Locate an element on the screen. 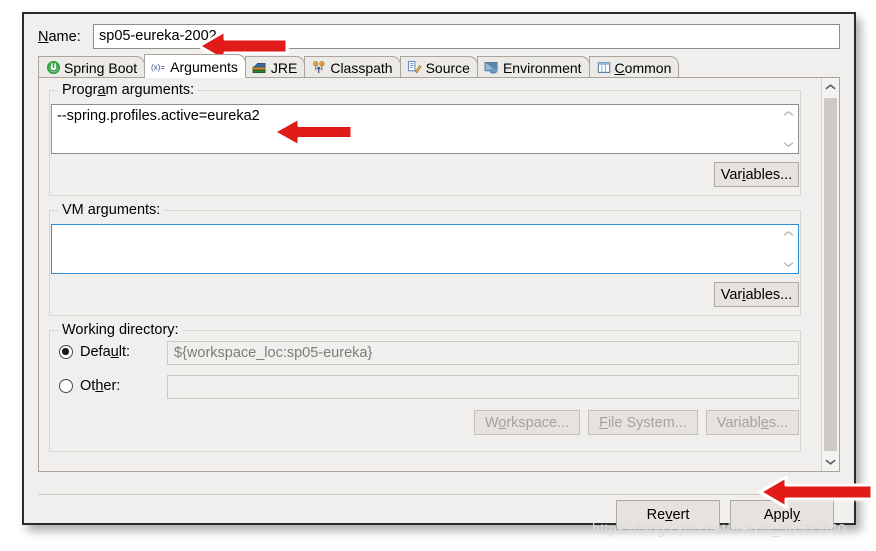  program-arguments-variables-mnemonic: i is located at coordinates (744, 174).